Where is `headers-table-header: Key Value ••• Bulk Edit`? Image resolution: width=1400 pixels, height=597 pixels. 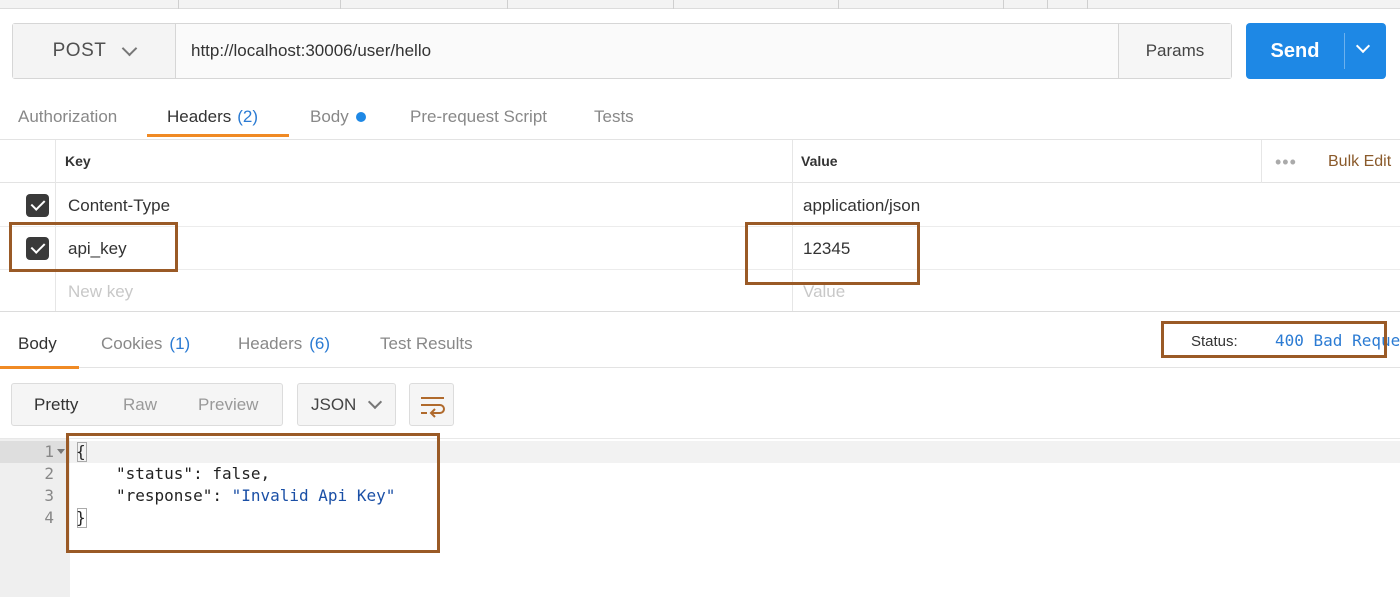
headers-table-header: Key Value ••• Bulk Edit is located at coordinates (700, 161).